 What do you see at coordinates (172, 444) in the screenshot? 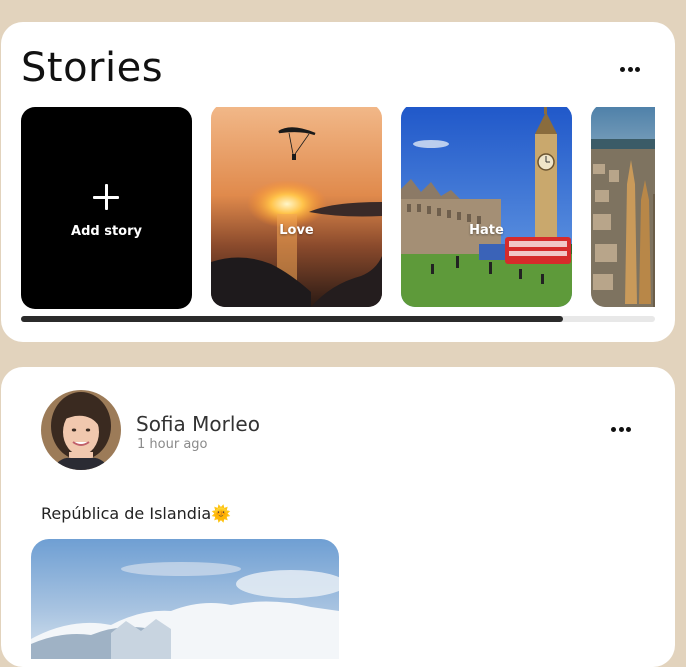
I see `post-timestamp: 1 hour ago` at bounding box center [172, 444].